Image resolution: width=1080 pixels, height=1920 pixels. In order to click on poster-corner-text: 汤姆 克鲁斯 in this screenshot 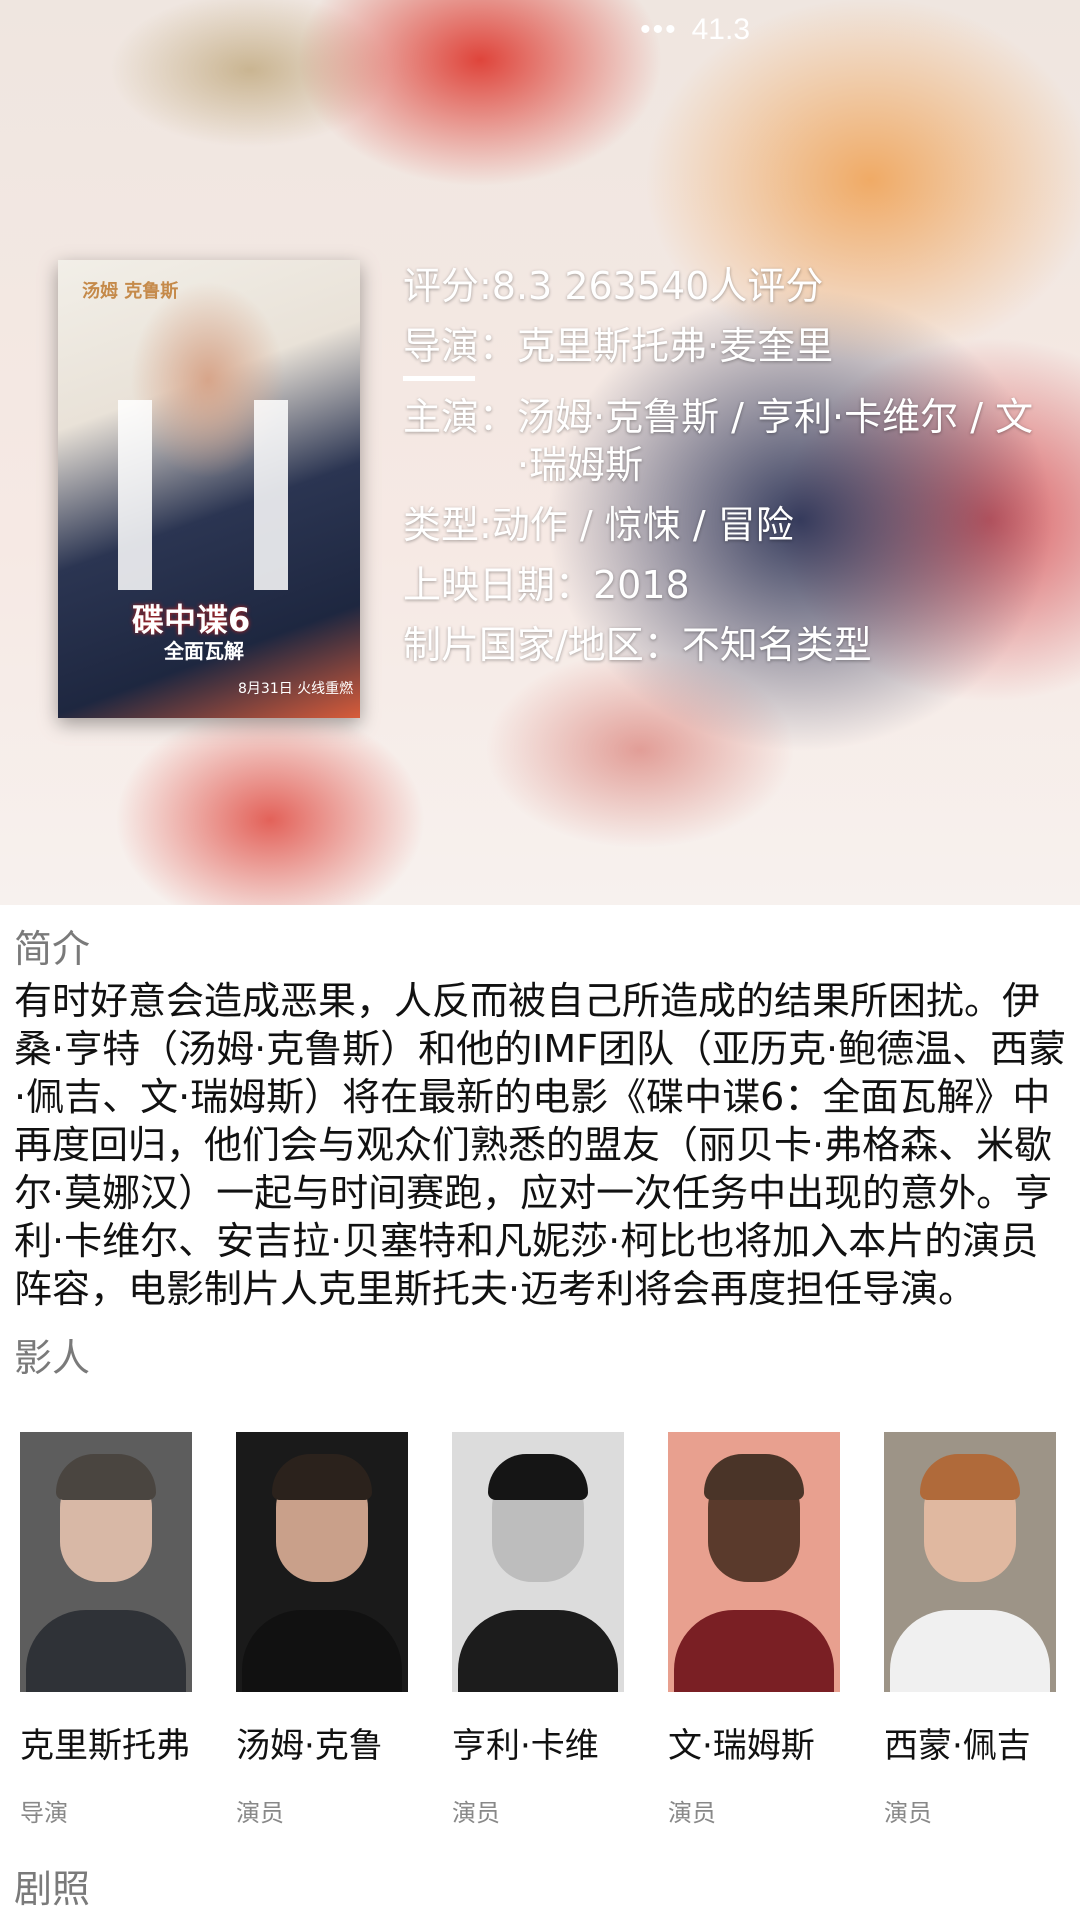, I will do `click(130, 291)`.